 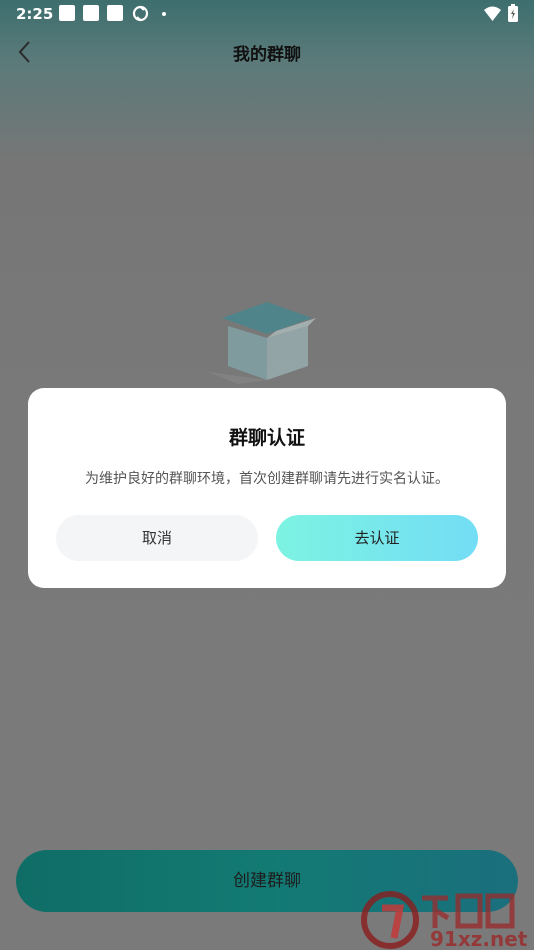 I want to click on cancel-button: 取消, so click(x=157, y=538).